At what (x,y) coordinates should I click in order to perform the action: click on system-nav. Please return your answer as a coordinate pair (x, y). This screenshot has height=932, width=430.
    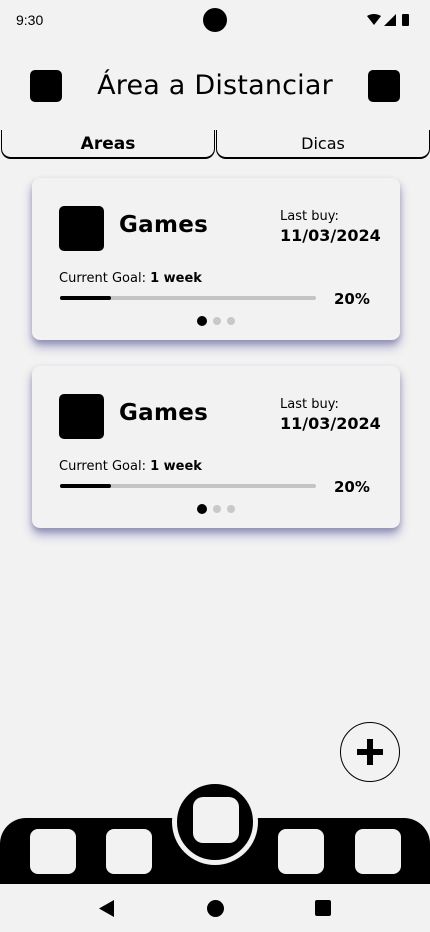
    Looking at the image, I should click on (215, 908).